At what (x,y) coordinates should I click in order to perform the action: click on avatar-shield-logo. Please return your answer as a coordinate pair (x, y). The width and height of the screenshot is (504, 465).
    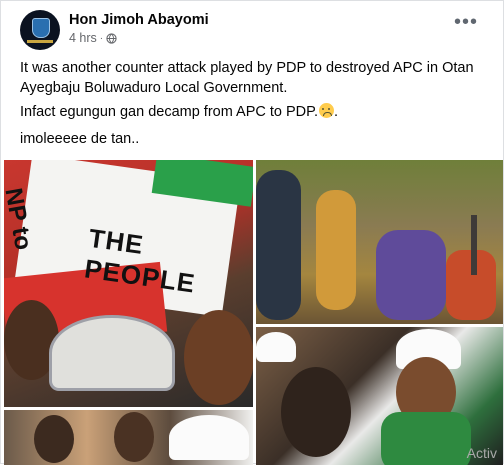
    Looking at the image, I should click on (41, 28).